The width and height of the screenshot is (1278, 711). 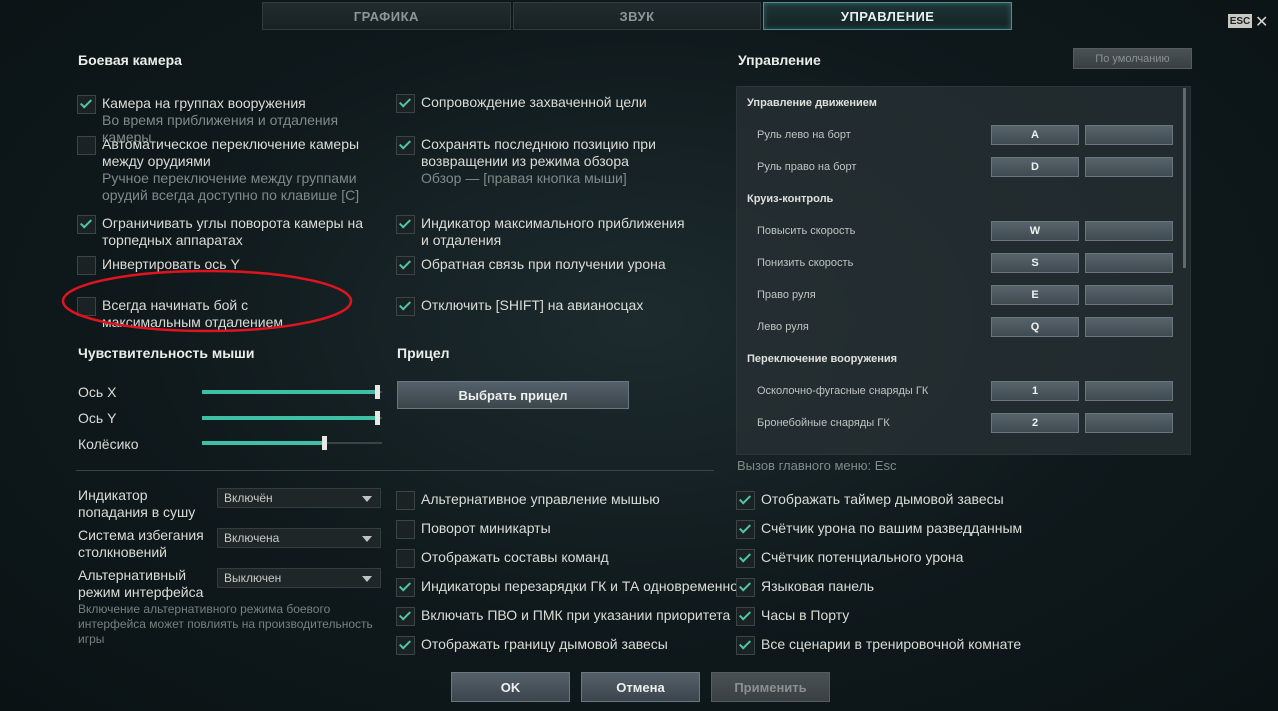 What do you see at coordinates (1035, 135) in the screenshot?
I see `keybind-primary: A` at bounding box center [1035, 135].